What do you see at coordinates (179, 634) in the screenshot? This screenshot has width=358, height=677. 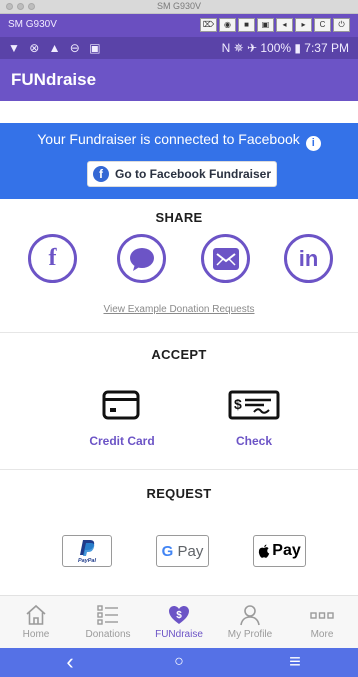 I see `tab-fundraise-label: FUNdraise` at bounding box center [179, 634].